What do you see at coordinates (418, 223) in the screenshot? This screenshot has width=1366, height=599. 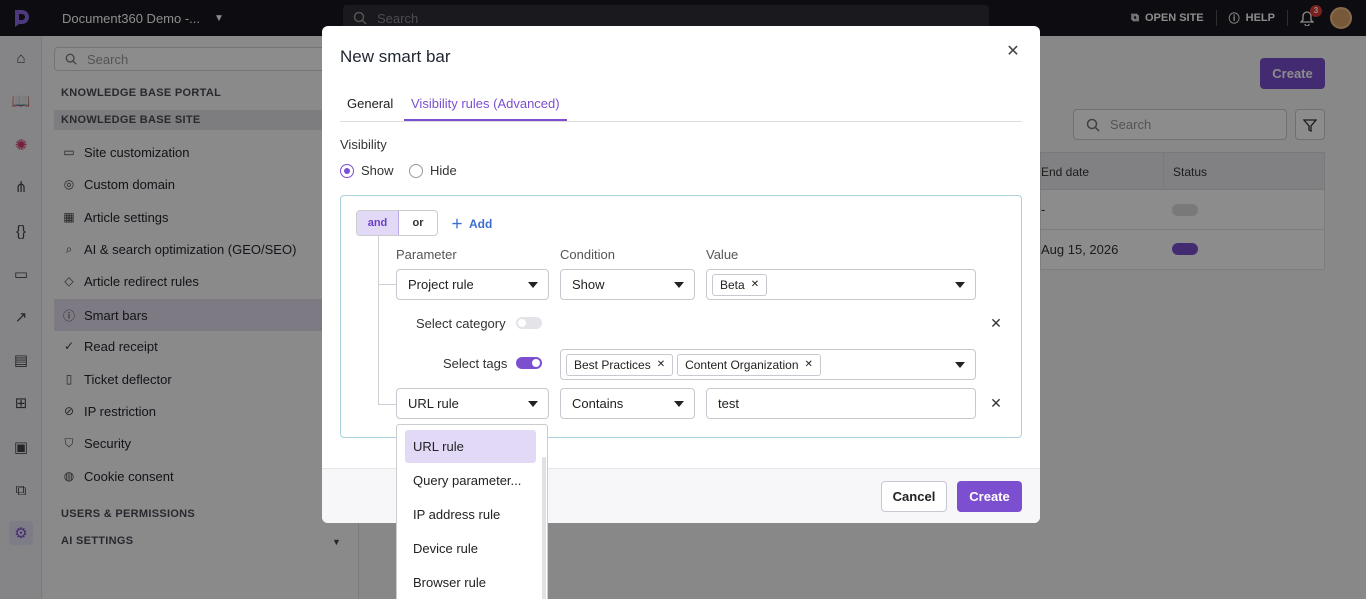 I see `logic-or-button: or` at bounding box center [418, 223].